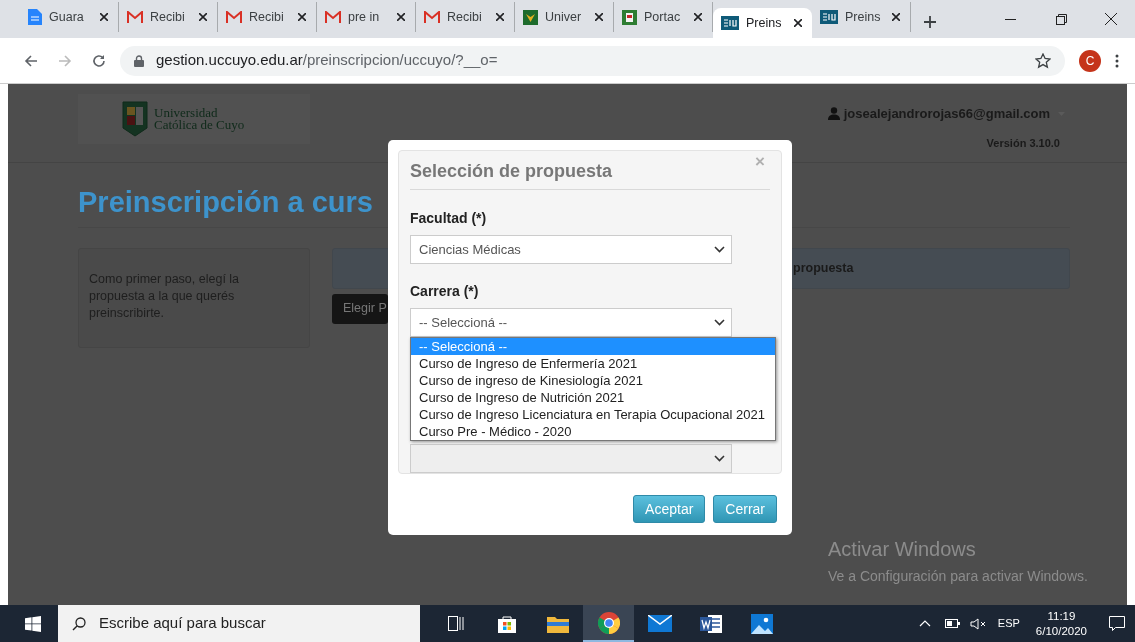 This screenshot has height=642, width=1135. Describe the element at coordinates (593, 363) in the screenshot. I see `dropdown-option: Curso de Ingreso de Enfermería 2021` at that location.